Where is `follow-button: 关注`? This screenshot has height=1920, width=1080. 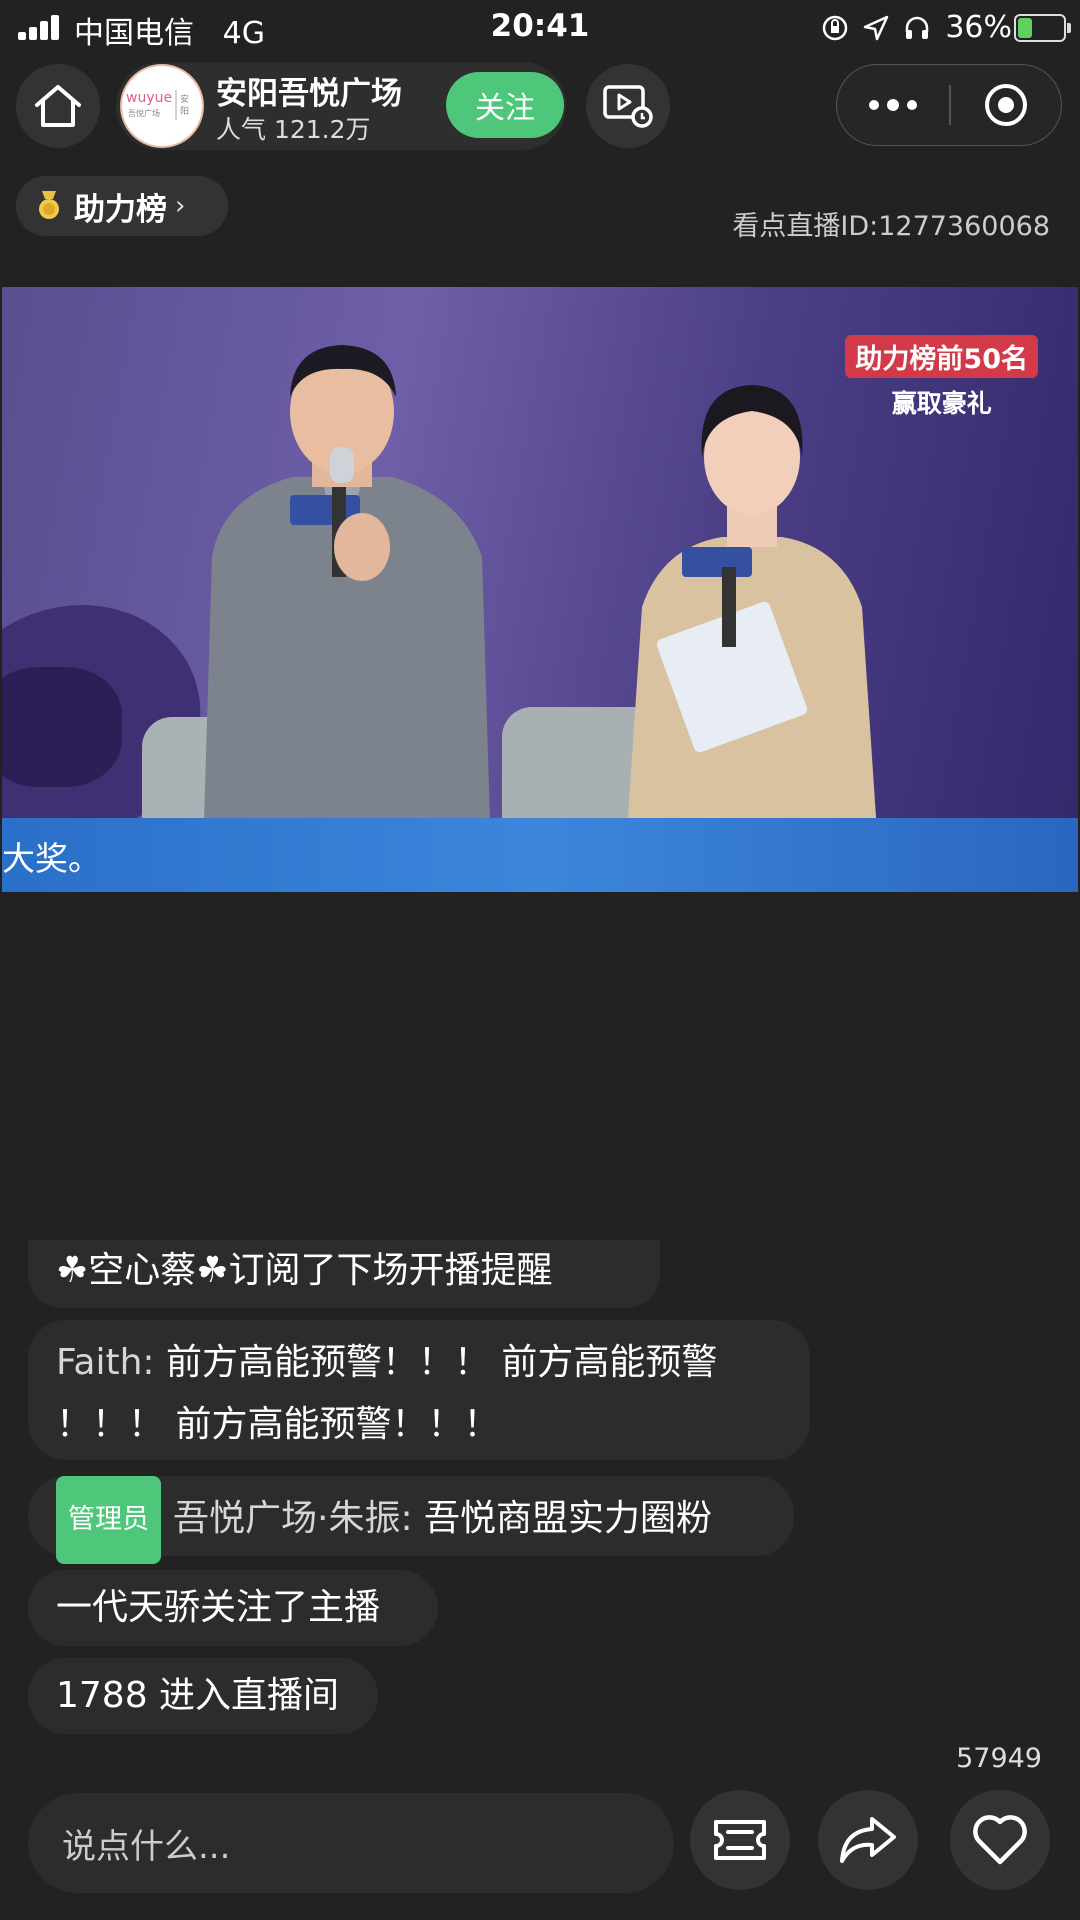 follow-button: 关注 is located at coordinates (505, 105).